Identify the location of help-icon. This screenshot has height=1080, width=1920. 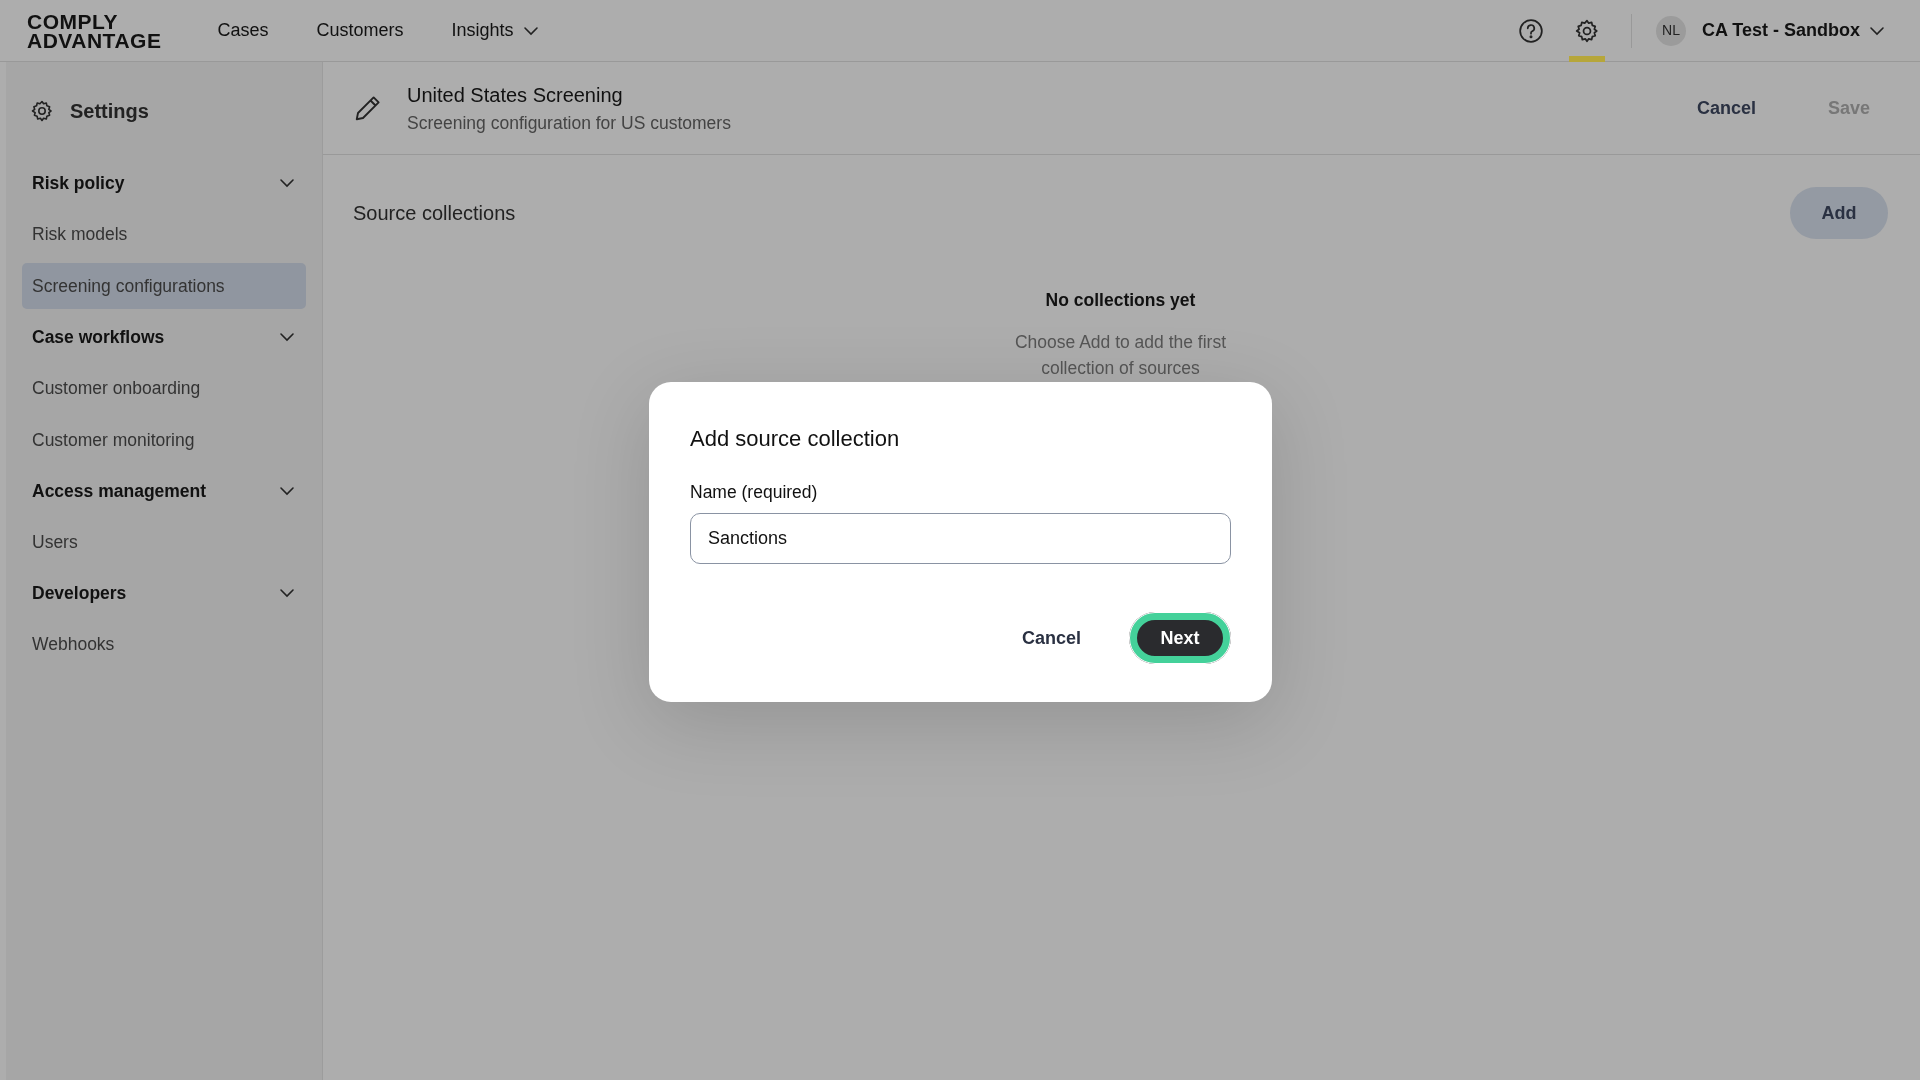
(1531, 30).